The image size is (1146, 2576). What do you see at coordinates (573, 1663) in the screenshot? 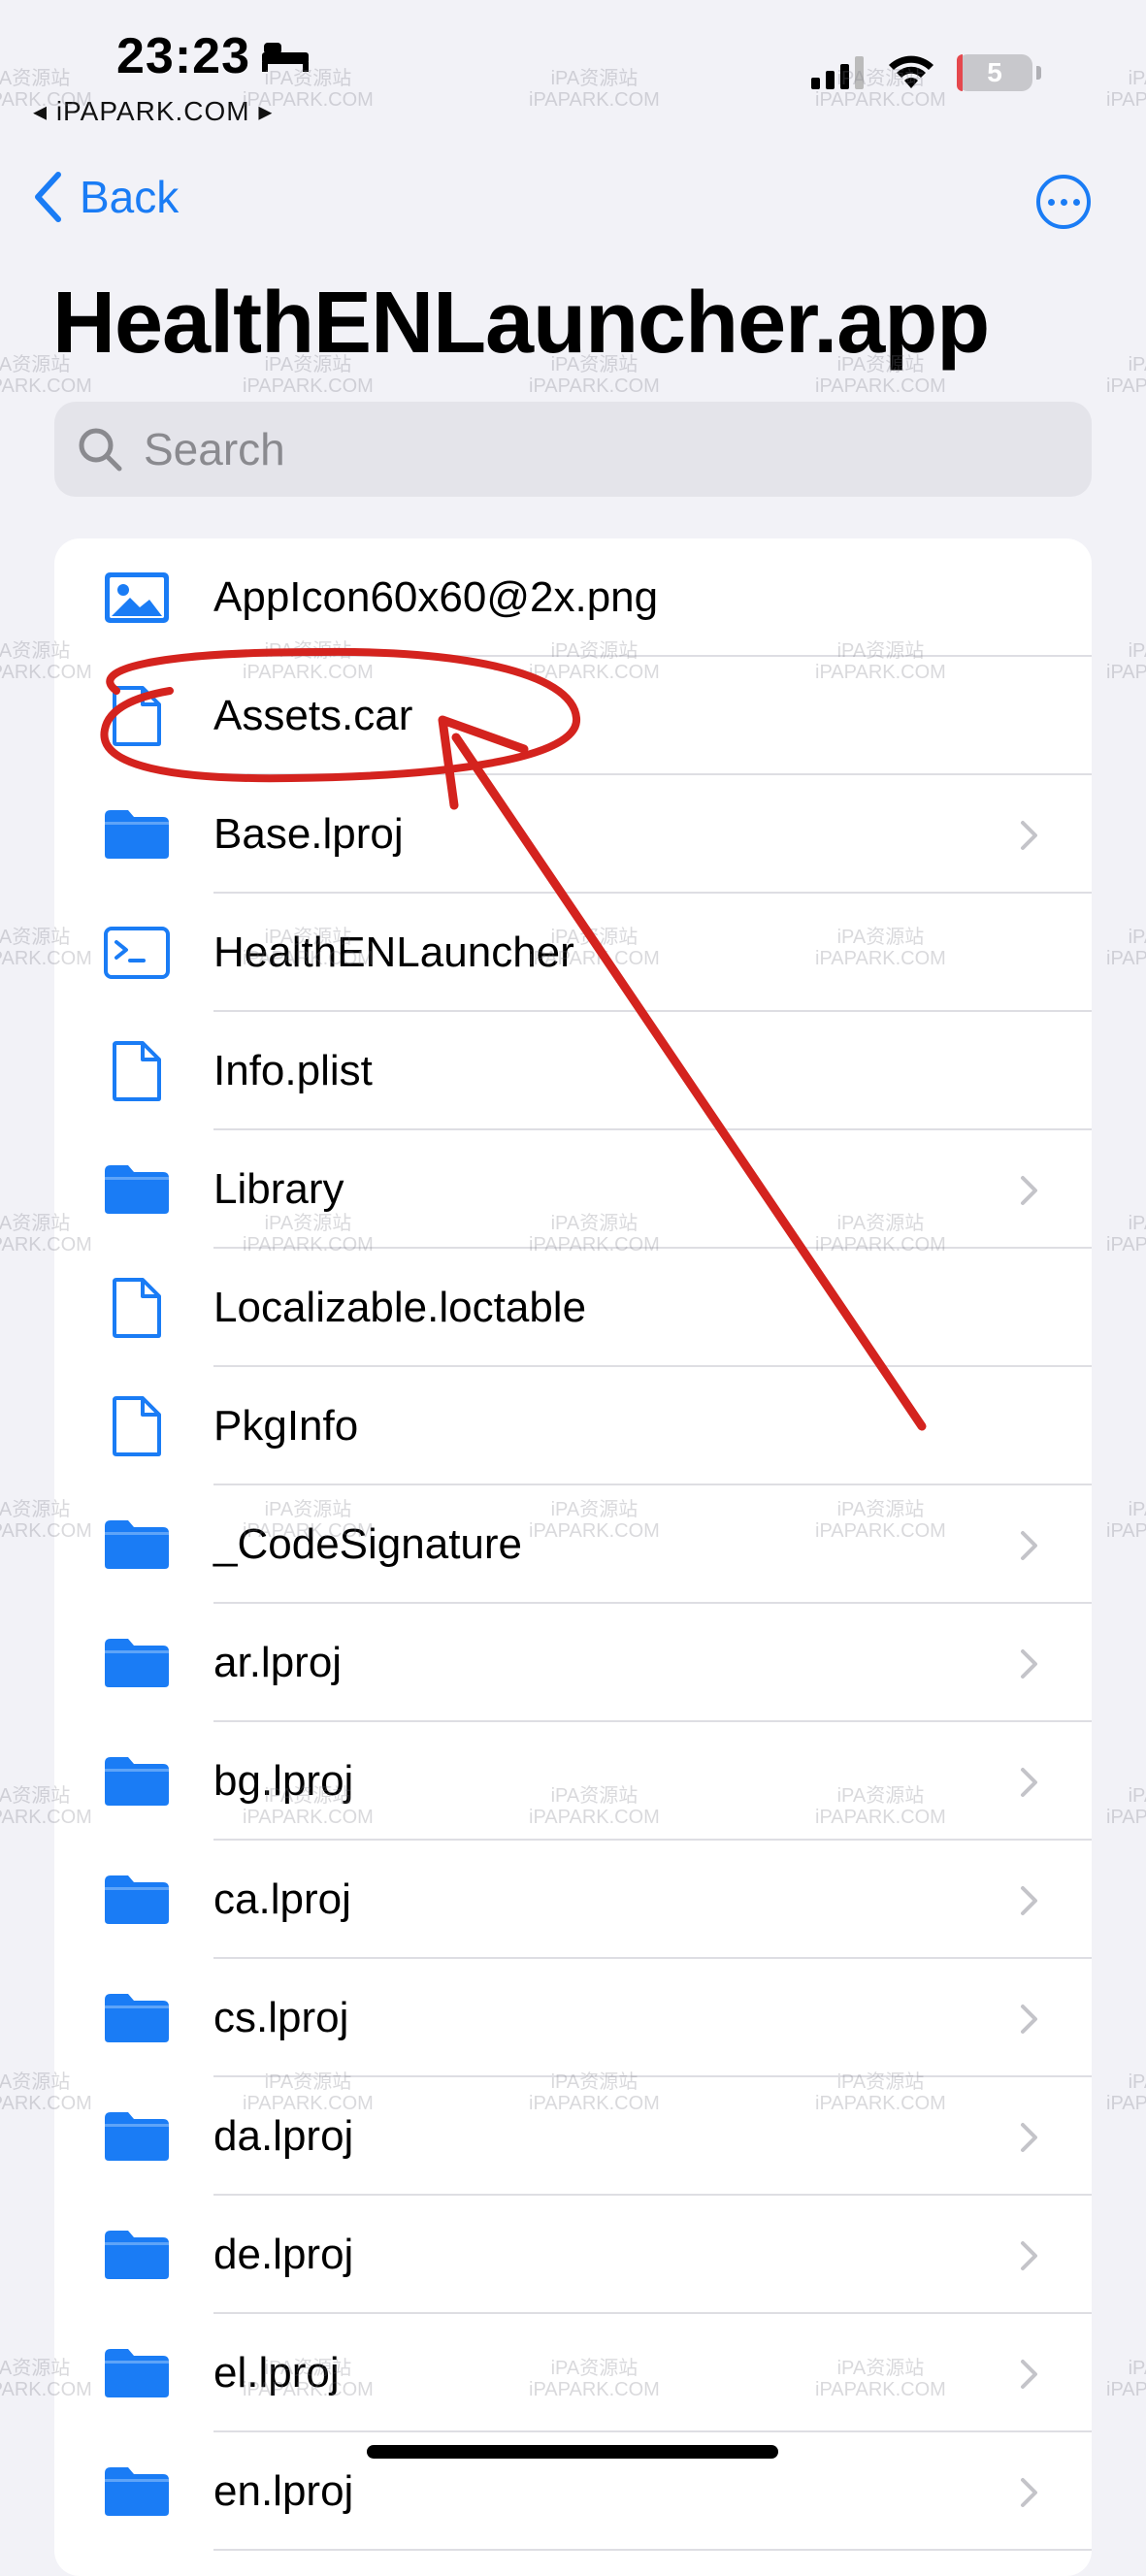
I see `folder-row: ar.lproj` at bounding box center [573, 1663].